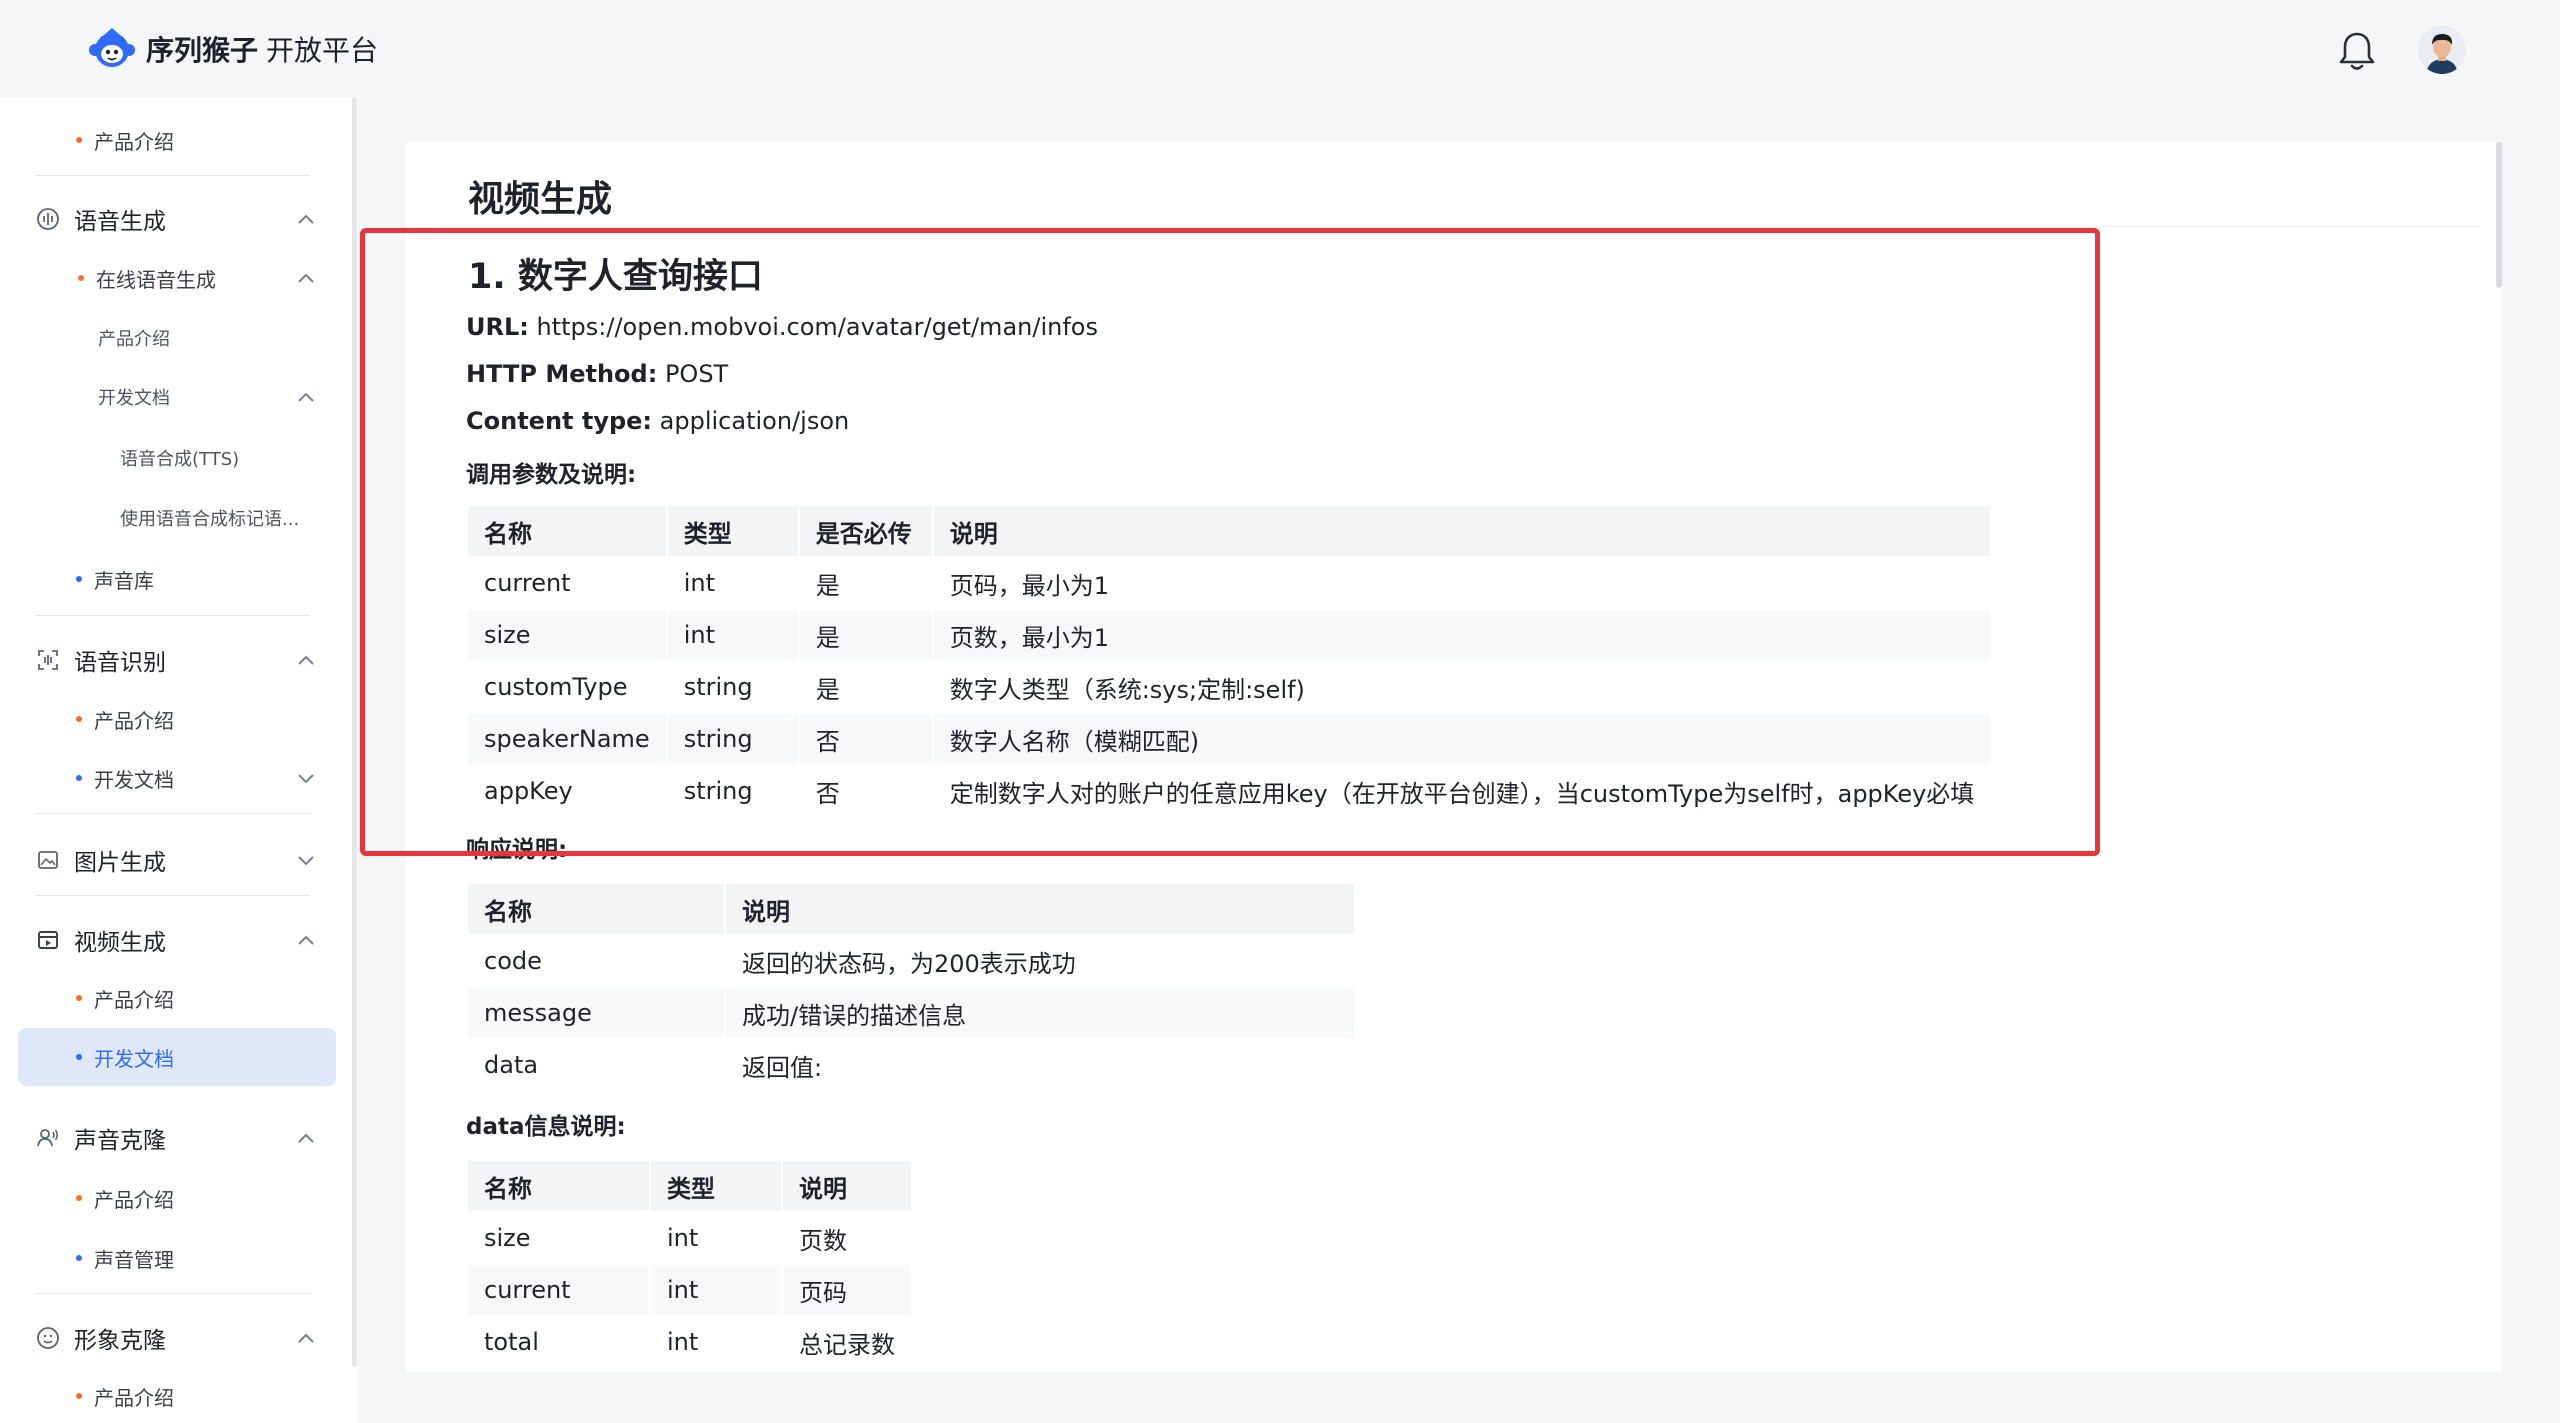 Image resolution: width=2560 pixels, height=1423 pixels. What do you see at coordinates (848, 1343) in the screenshot?
I see `table-cell: 总记录数` at bounding box center [848, 1343].